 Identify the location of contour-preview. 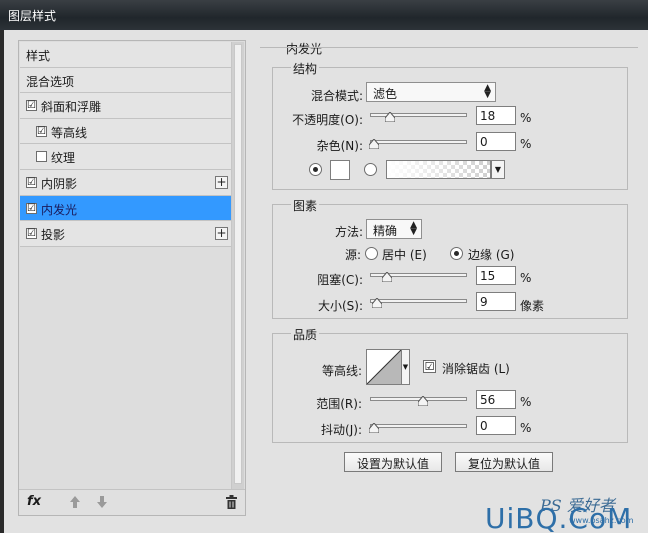
(384, 367).